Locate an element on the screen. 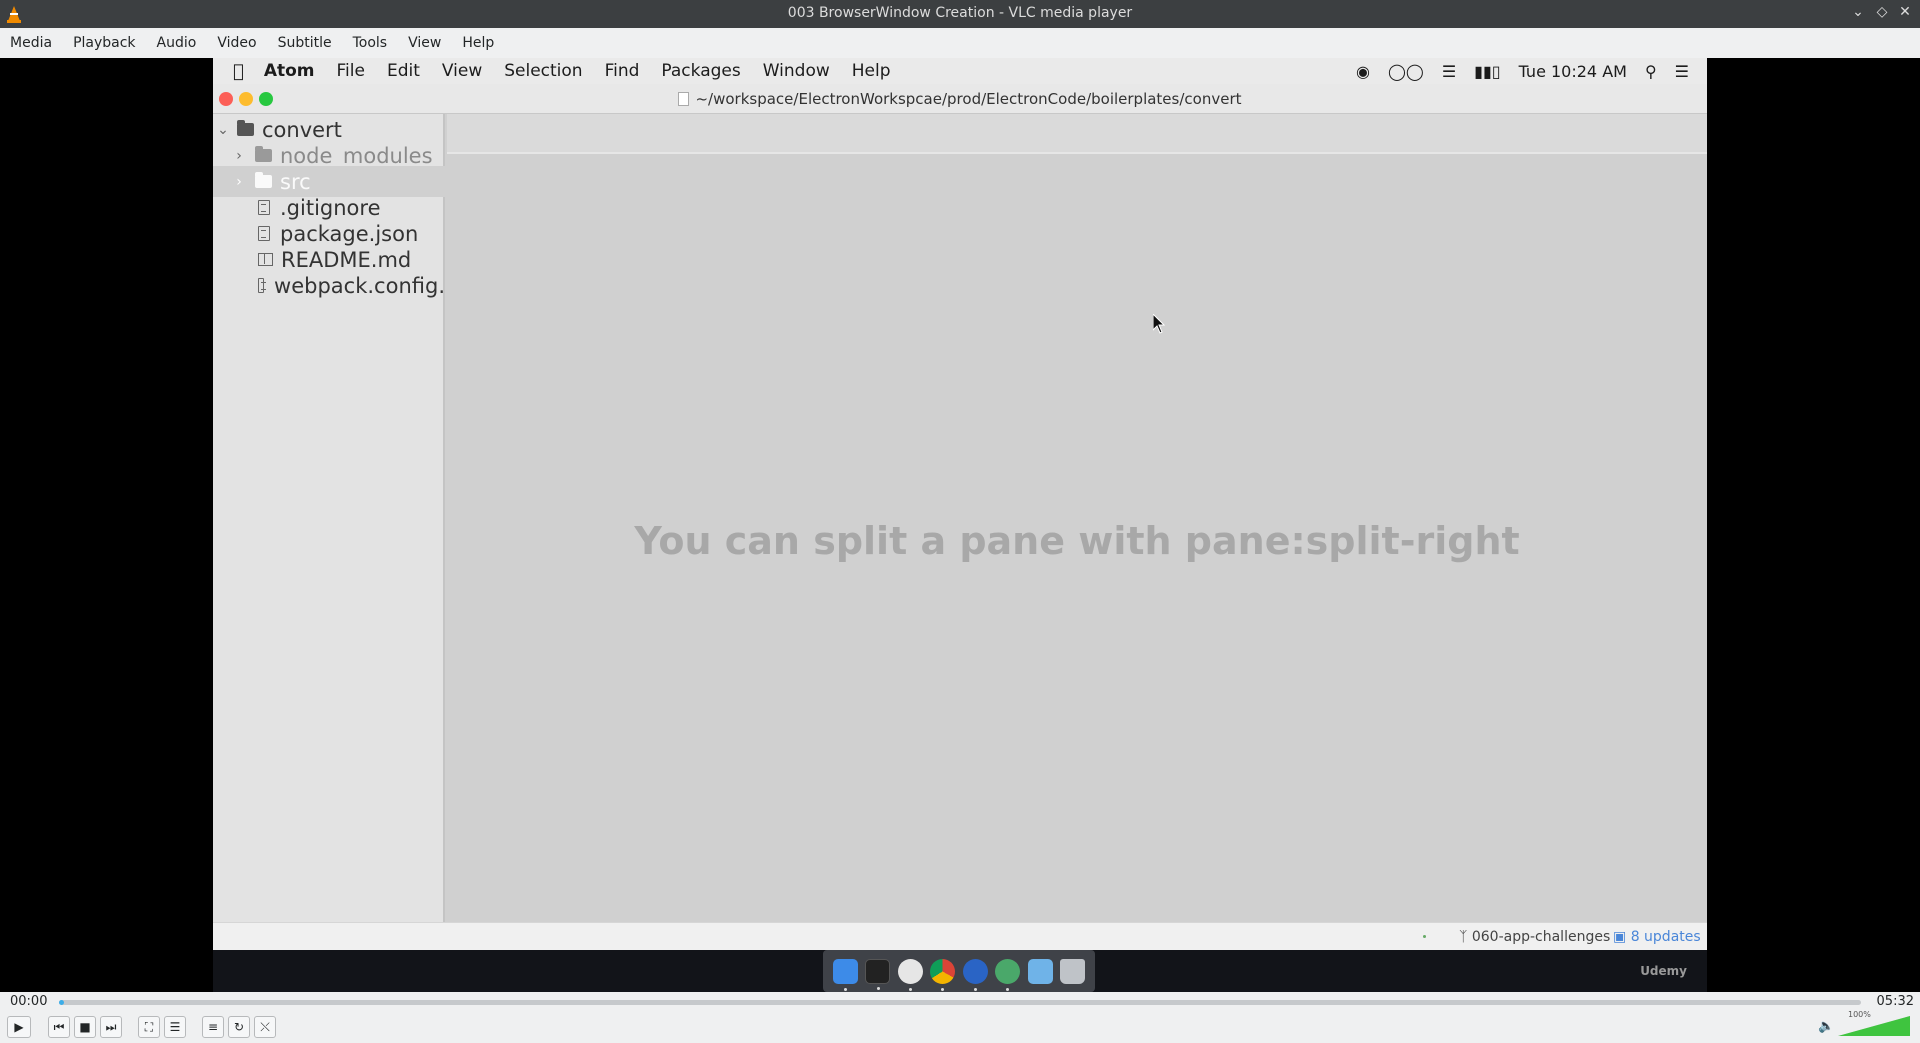 Image resolution: width=1920 pixels, height=1043 pixels. menu-playback: Playback is located at coordinates (104, 43).